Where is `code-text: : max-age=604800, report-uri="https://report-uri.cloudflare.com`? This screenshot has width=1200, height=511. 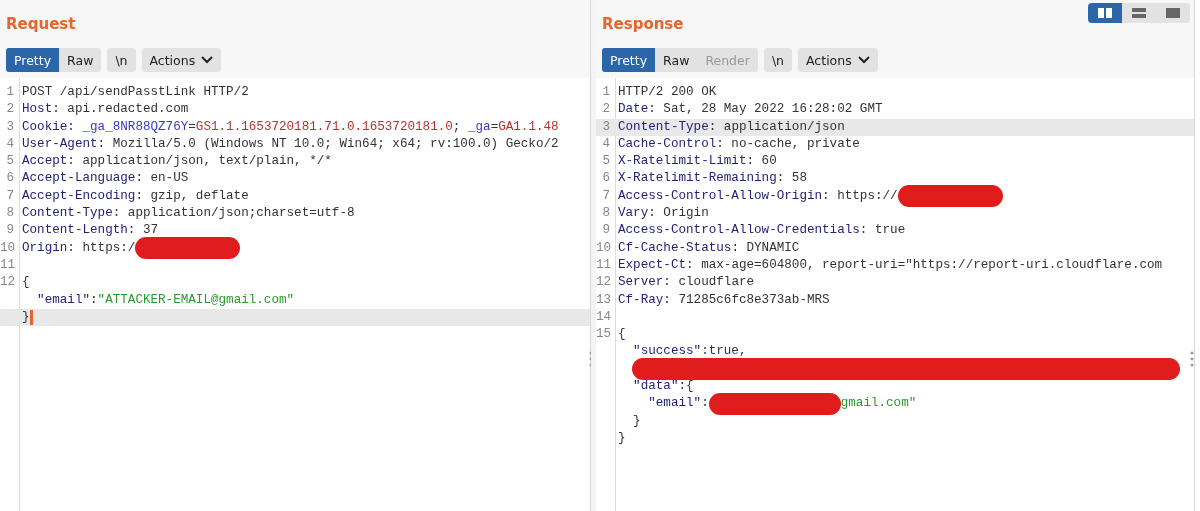
code-text: : max-age=604800, report-uri="https://report-uri.cloudflare.com is located at coordinates (924, 265).